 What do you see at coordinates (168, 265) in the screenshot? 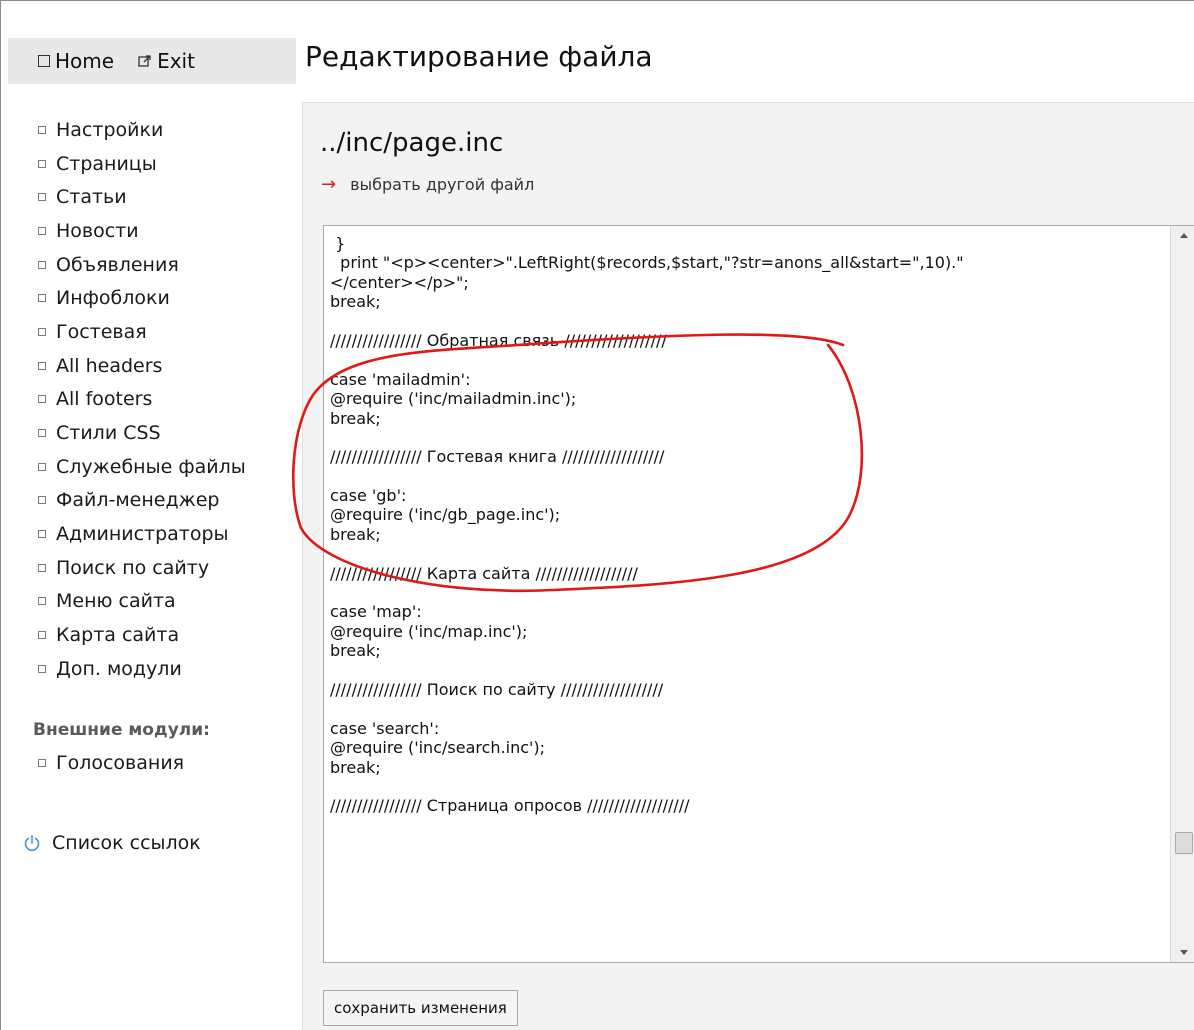
I see `sidebar-item-4: Объявления` at bounding box center [168, 265].